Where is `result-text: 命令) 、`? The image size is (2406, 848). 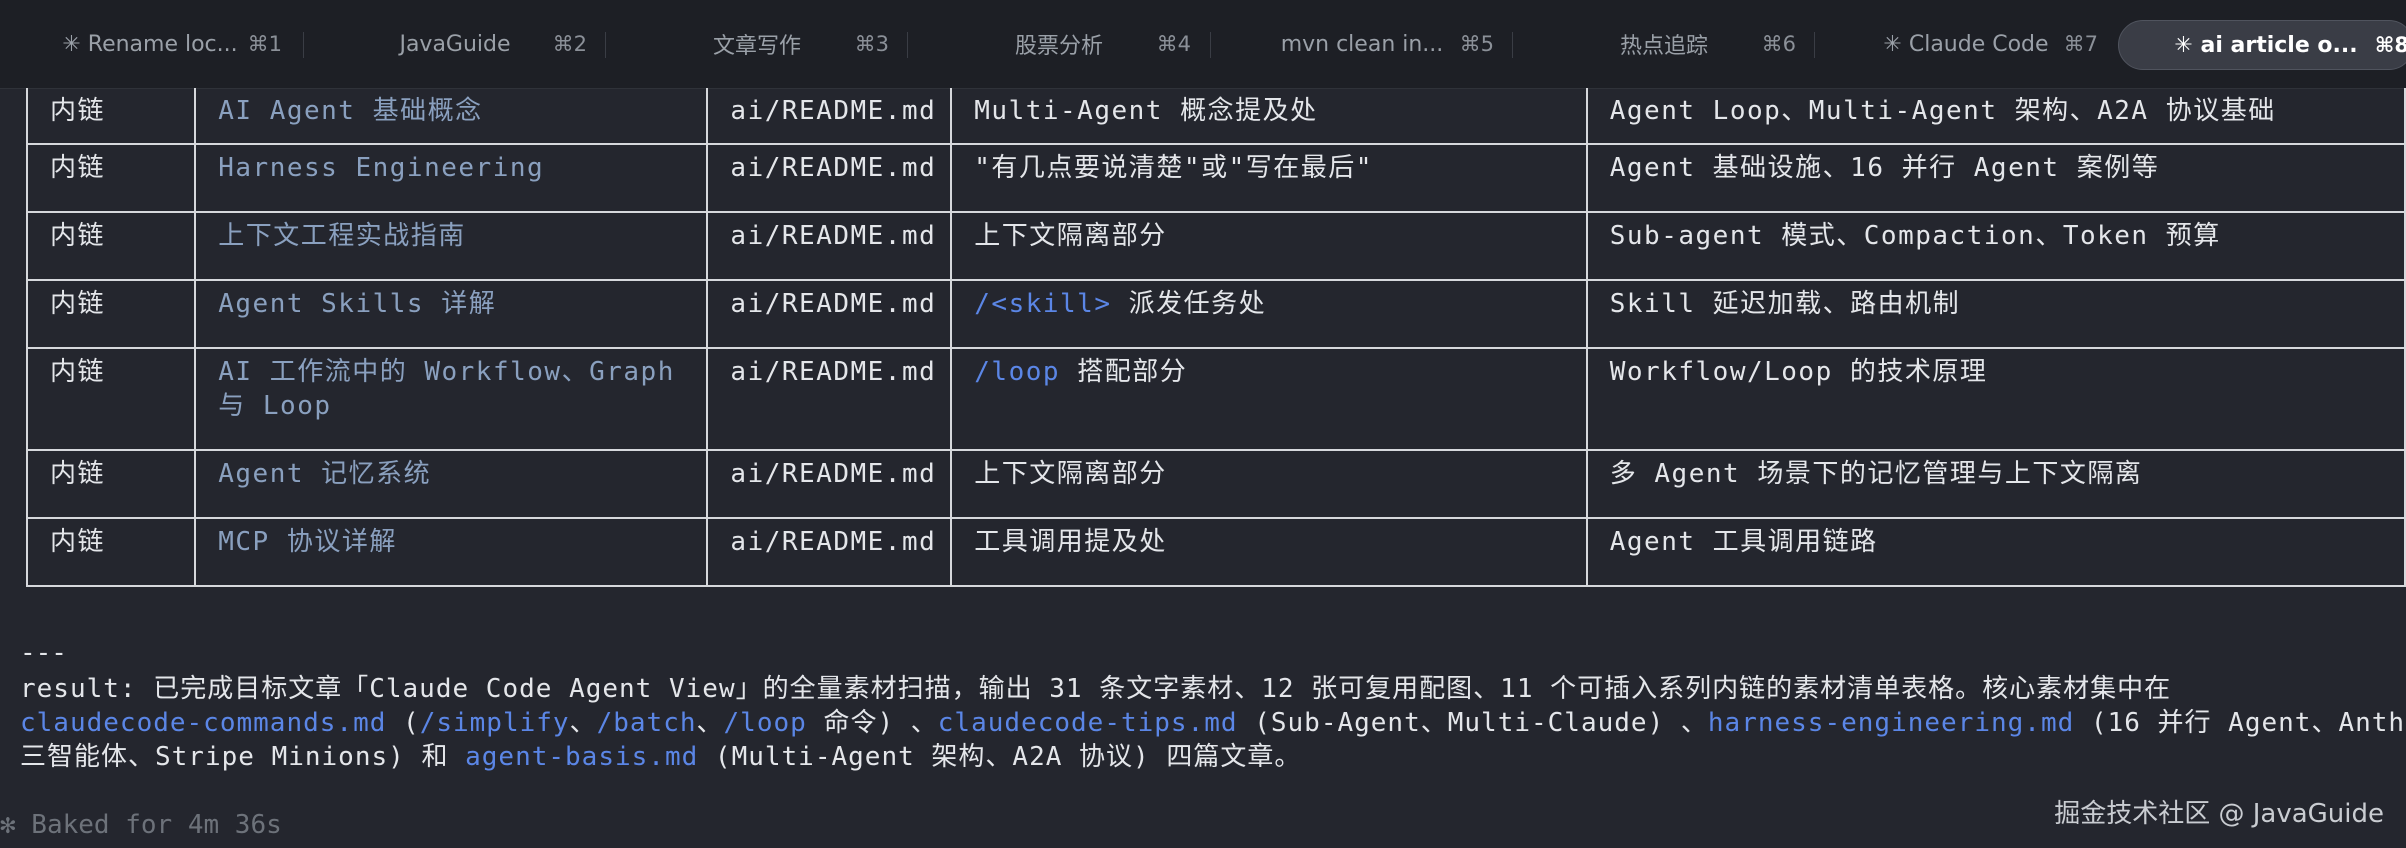 result-text: 命令) 、 is located at coordinates (872, 723).